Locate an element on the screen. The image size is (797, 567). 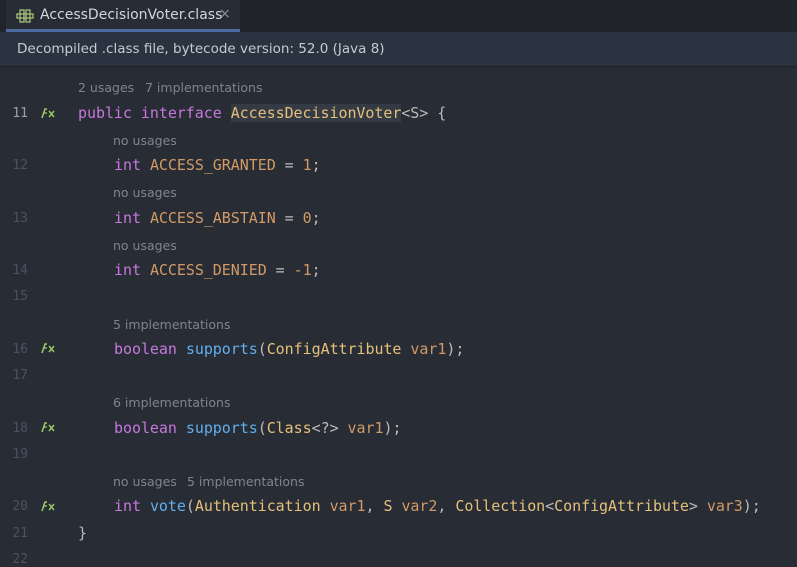
method-name: vote is located at coordinates (167, 506).